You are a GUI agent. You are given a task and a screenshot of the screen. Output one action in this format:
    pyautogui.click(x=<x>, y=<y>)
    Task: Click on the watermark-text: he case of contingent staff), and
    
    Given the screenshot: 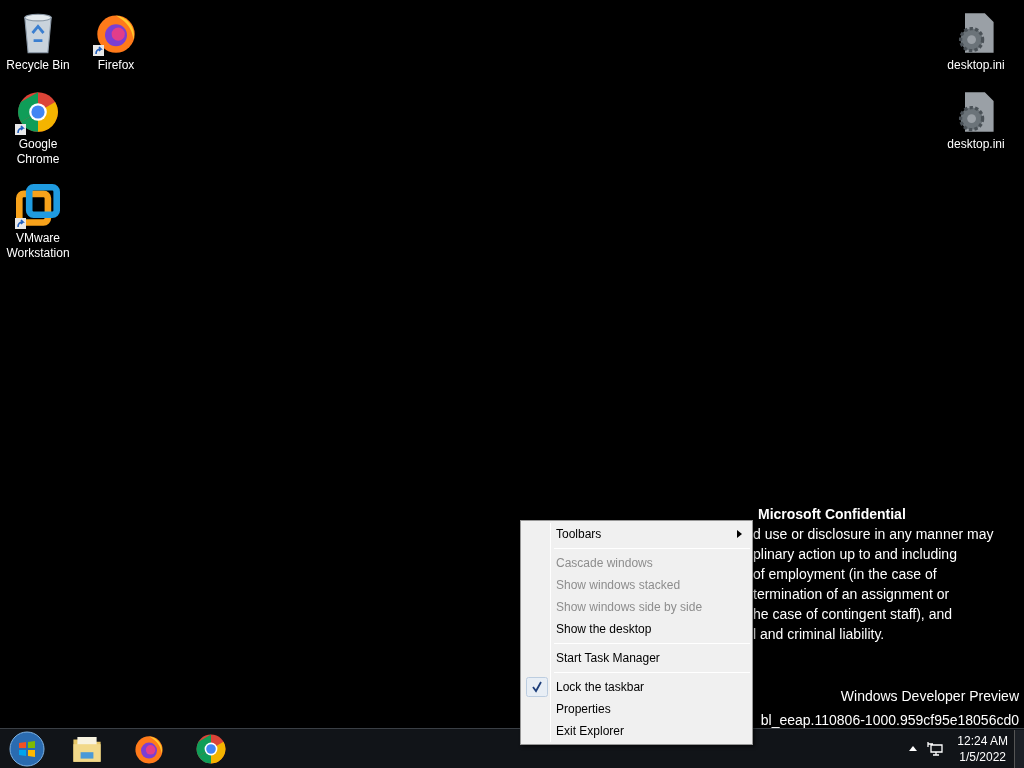 What is the action you would take?
    pyautogui.click(x=853, y=614)
    